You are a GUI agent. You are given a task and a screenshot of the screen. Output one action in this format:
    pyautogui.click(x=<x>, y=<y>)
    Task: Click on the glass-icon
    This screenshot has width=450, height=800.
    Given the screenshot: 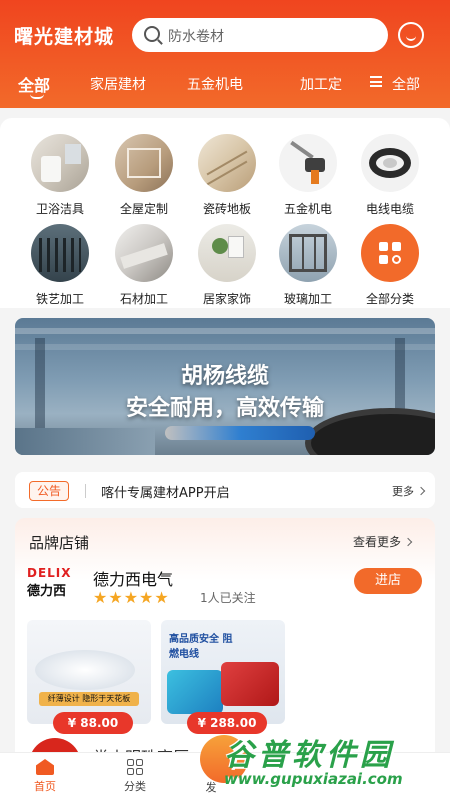 What is the action you would take?
    pyautogui.click(x=308, y=253)
    